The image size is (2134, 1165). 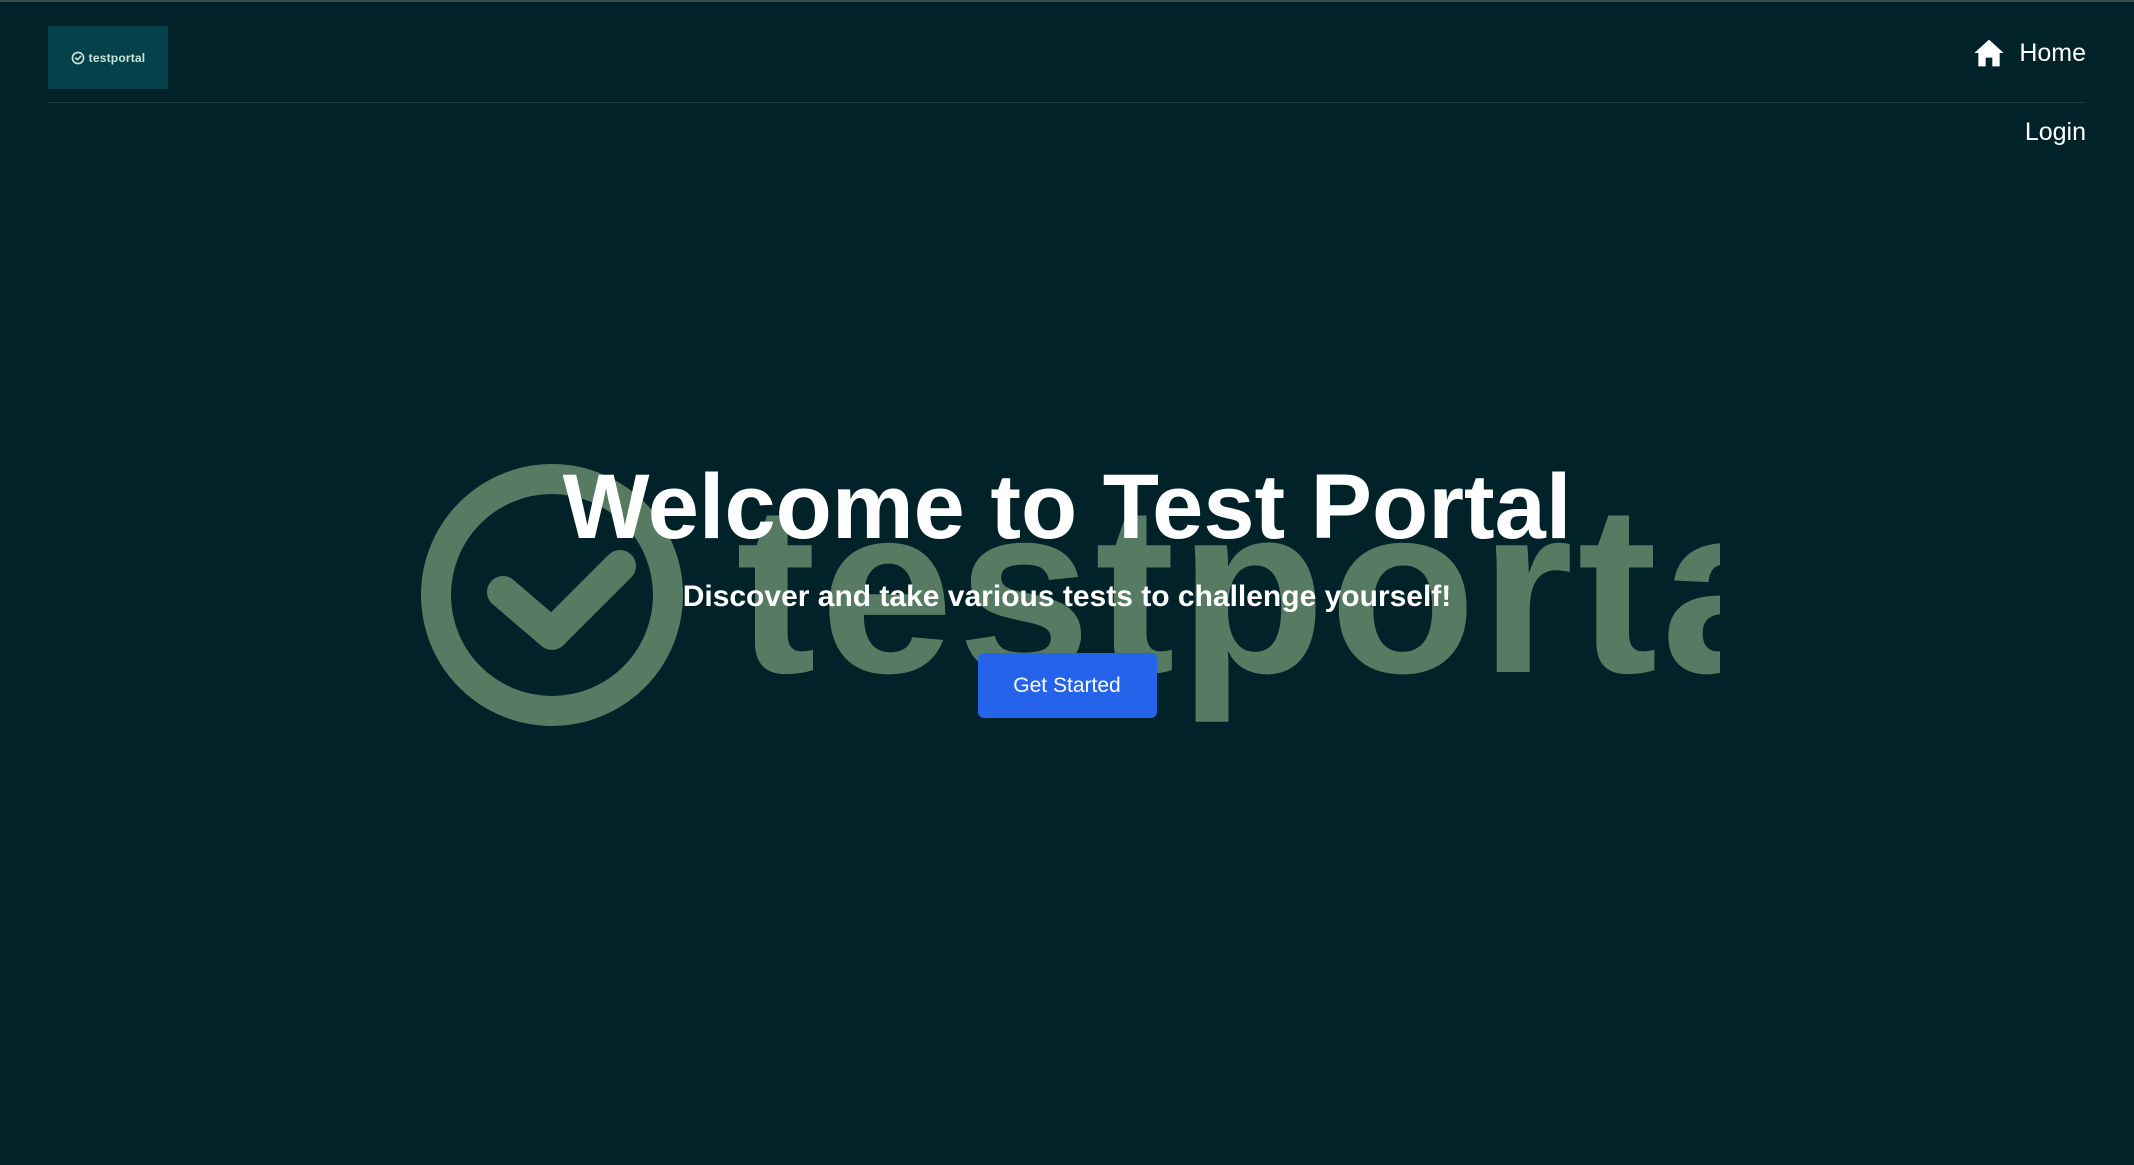 I want to click on hero-title: Welcome to Test Portal, so click(x=1067, y=507).